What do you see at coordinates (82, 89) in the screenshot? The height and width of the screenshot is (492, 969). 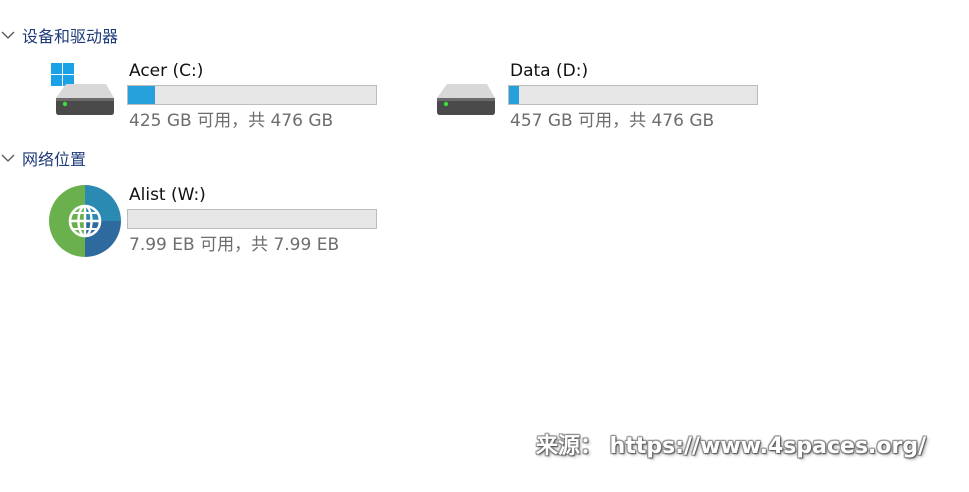 I see `windows-drive-icon` at bounding box center [82, 89].